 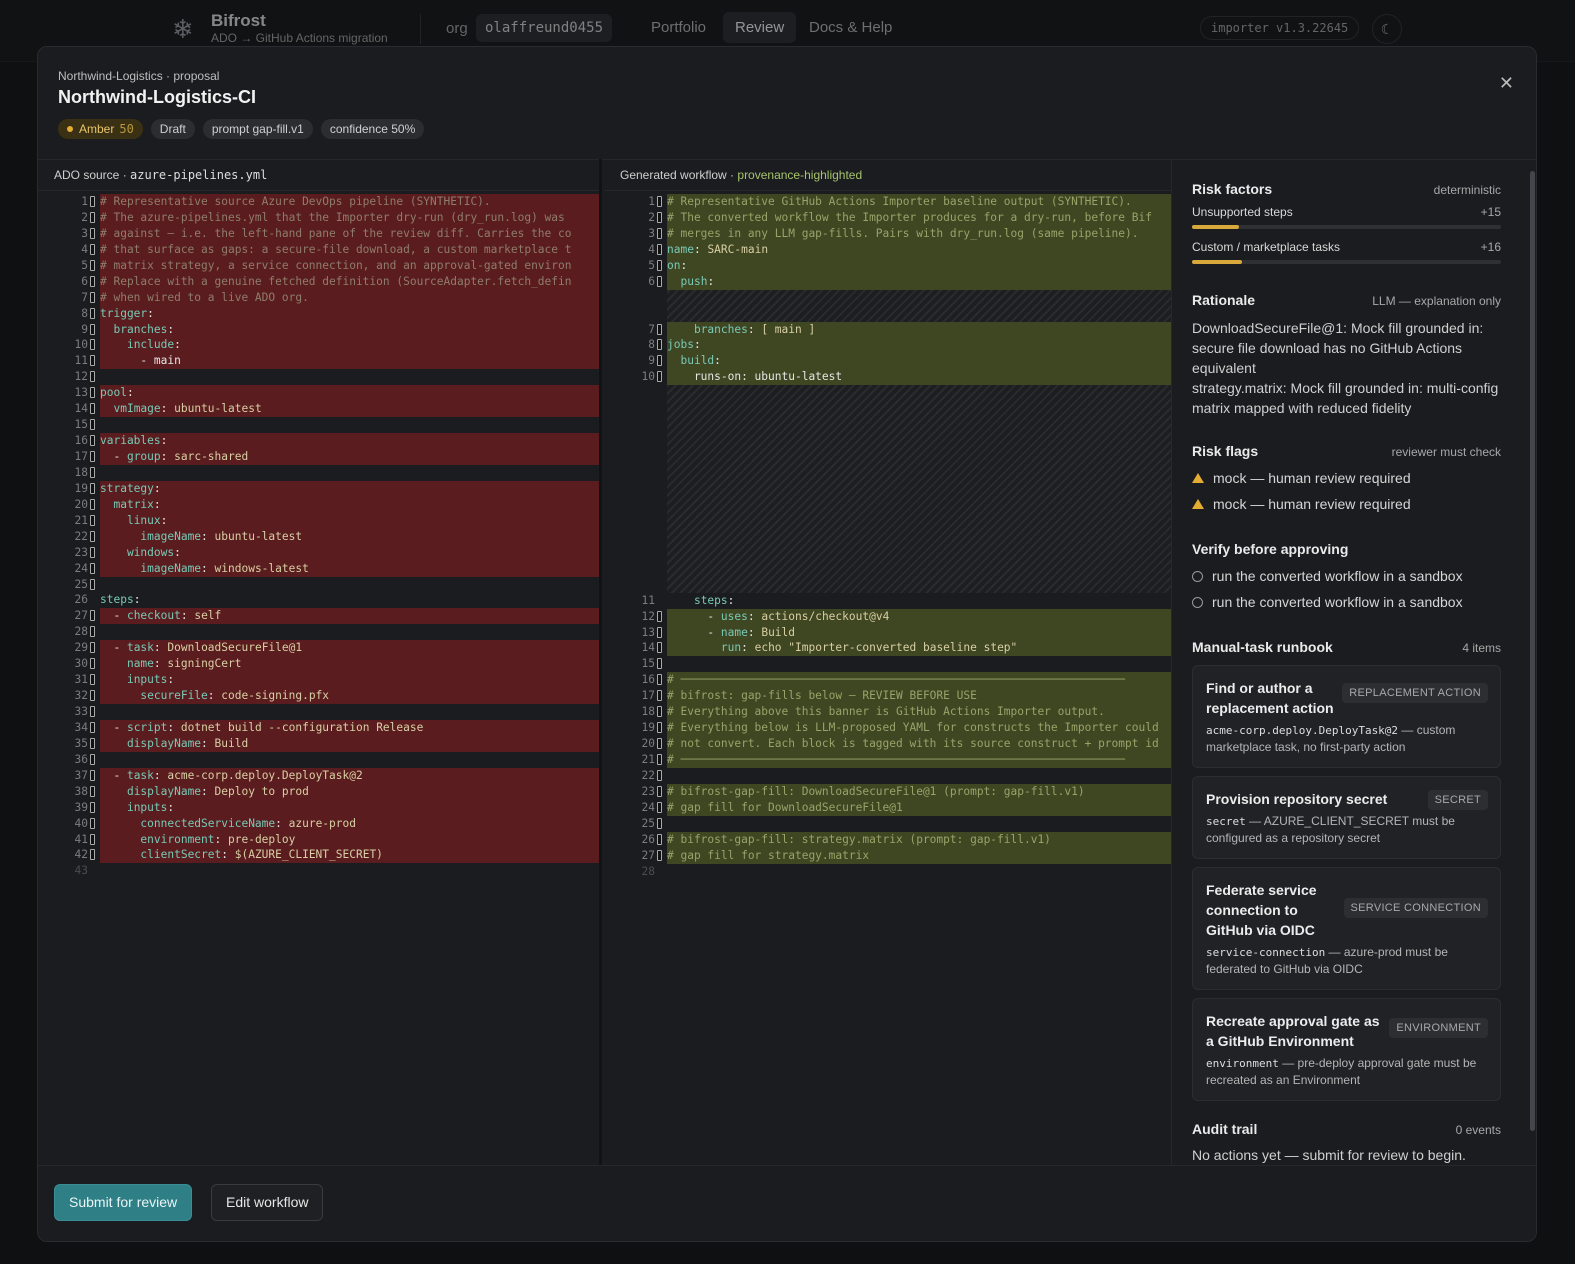 What do you see at coordinates (349, 441) in the screenshot?
I see `line-text: variables:` at bounding box center [349, 441].